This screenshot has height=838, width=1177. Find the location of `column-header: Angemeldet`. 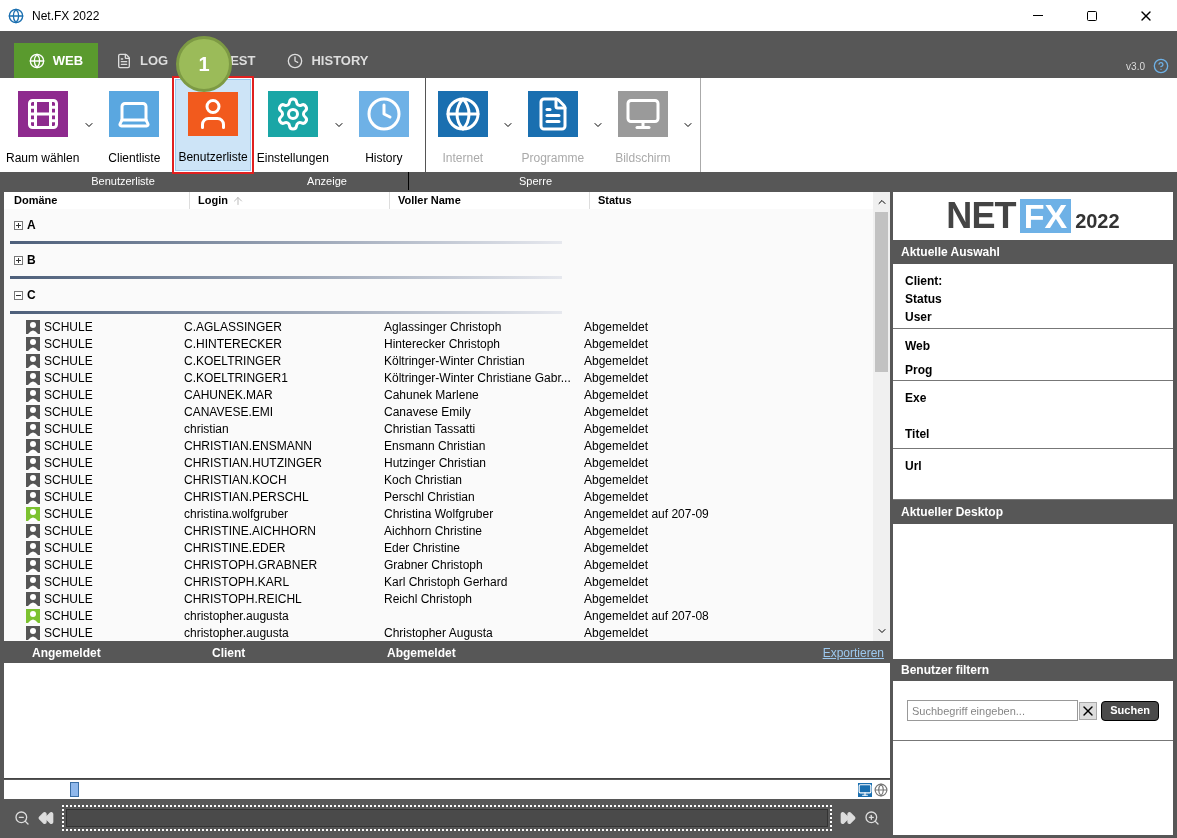

column-header: Angemeldet is located at coordinates (66, 653).